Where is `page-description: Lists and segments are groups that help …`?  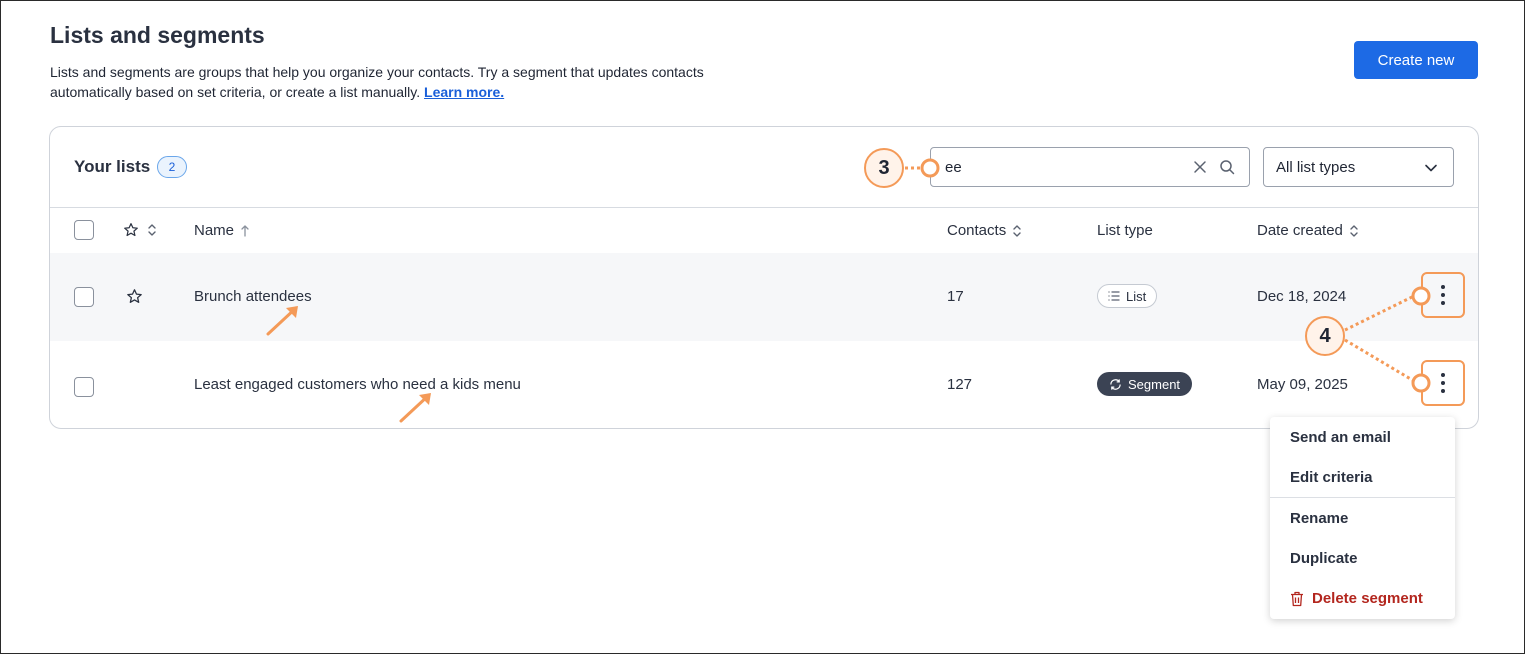 page-description: Lists and segments are groups that help … is located at coordinates (380, 82).